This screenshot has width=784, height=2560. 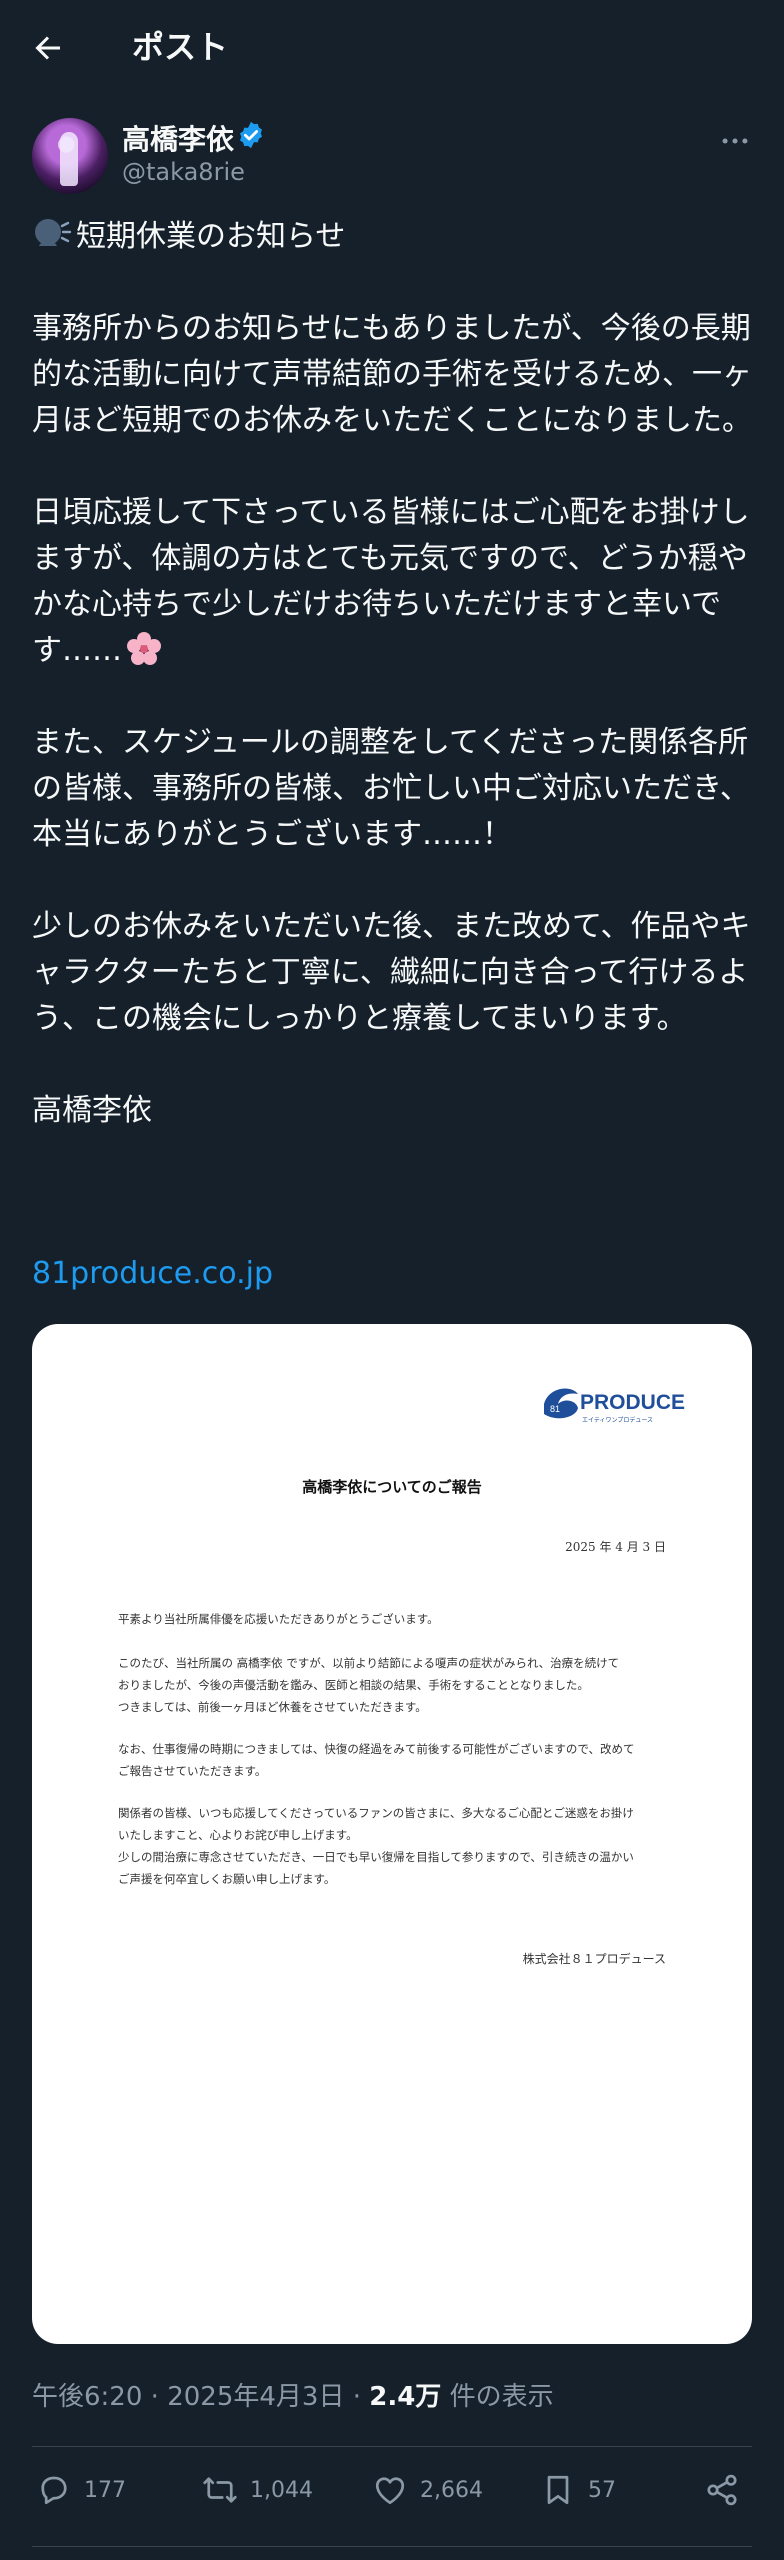 I want to click on document-company: 株式会社８１プロデュース, so click(x=594, y=1959).